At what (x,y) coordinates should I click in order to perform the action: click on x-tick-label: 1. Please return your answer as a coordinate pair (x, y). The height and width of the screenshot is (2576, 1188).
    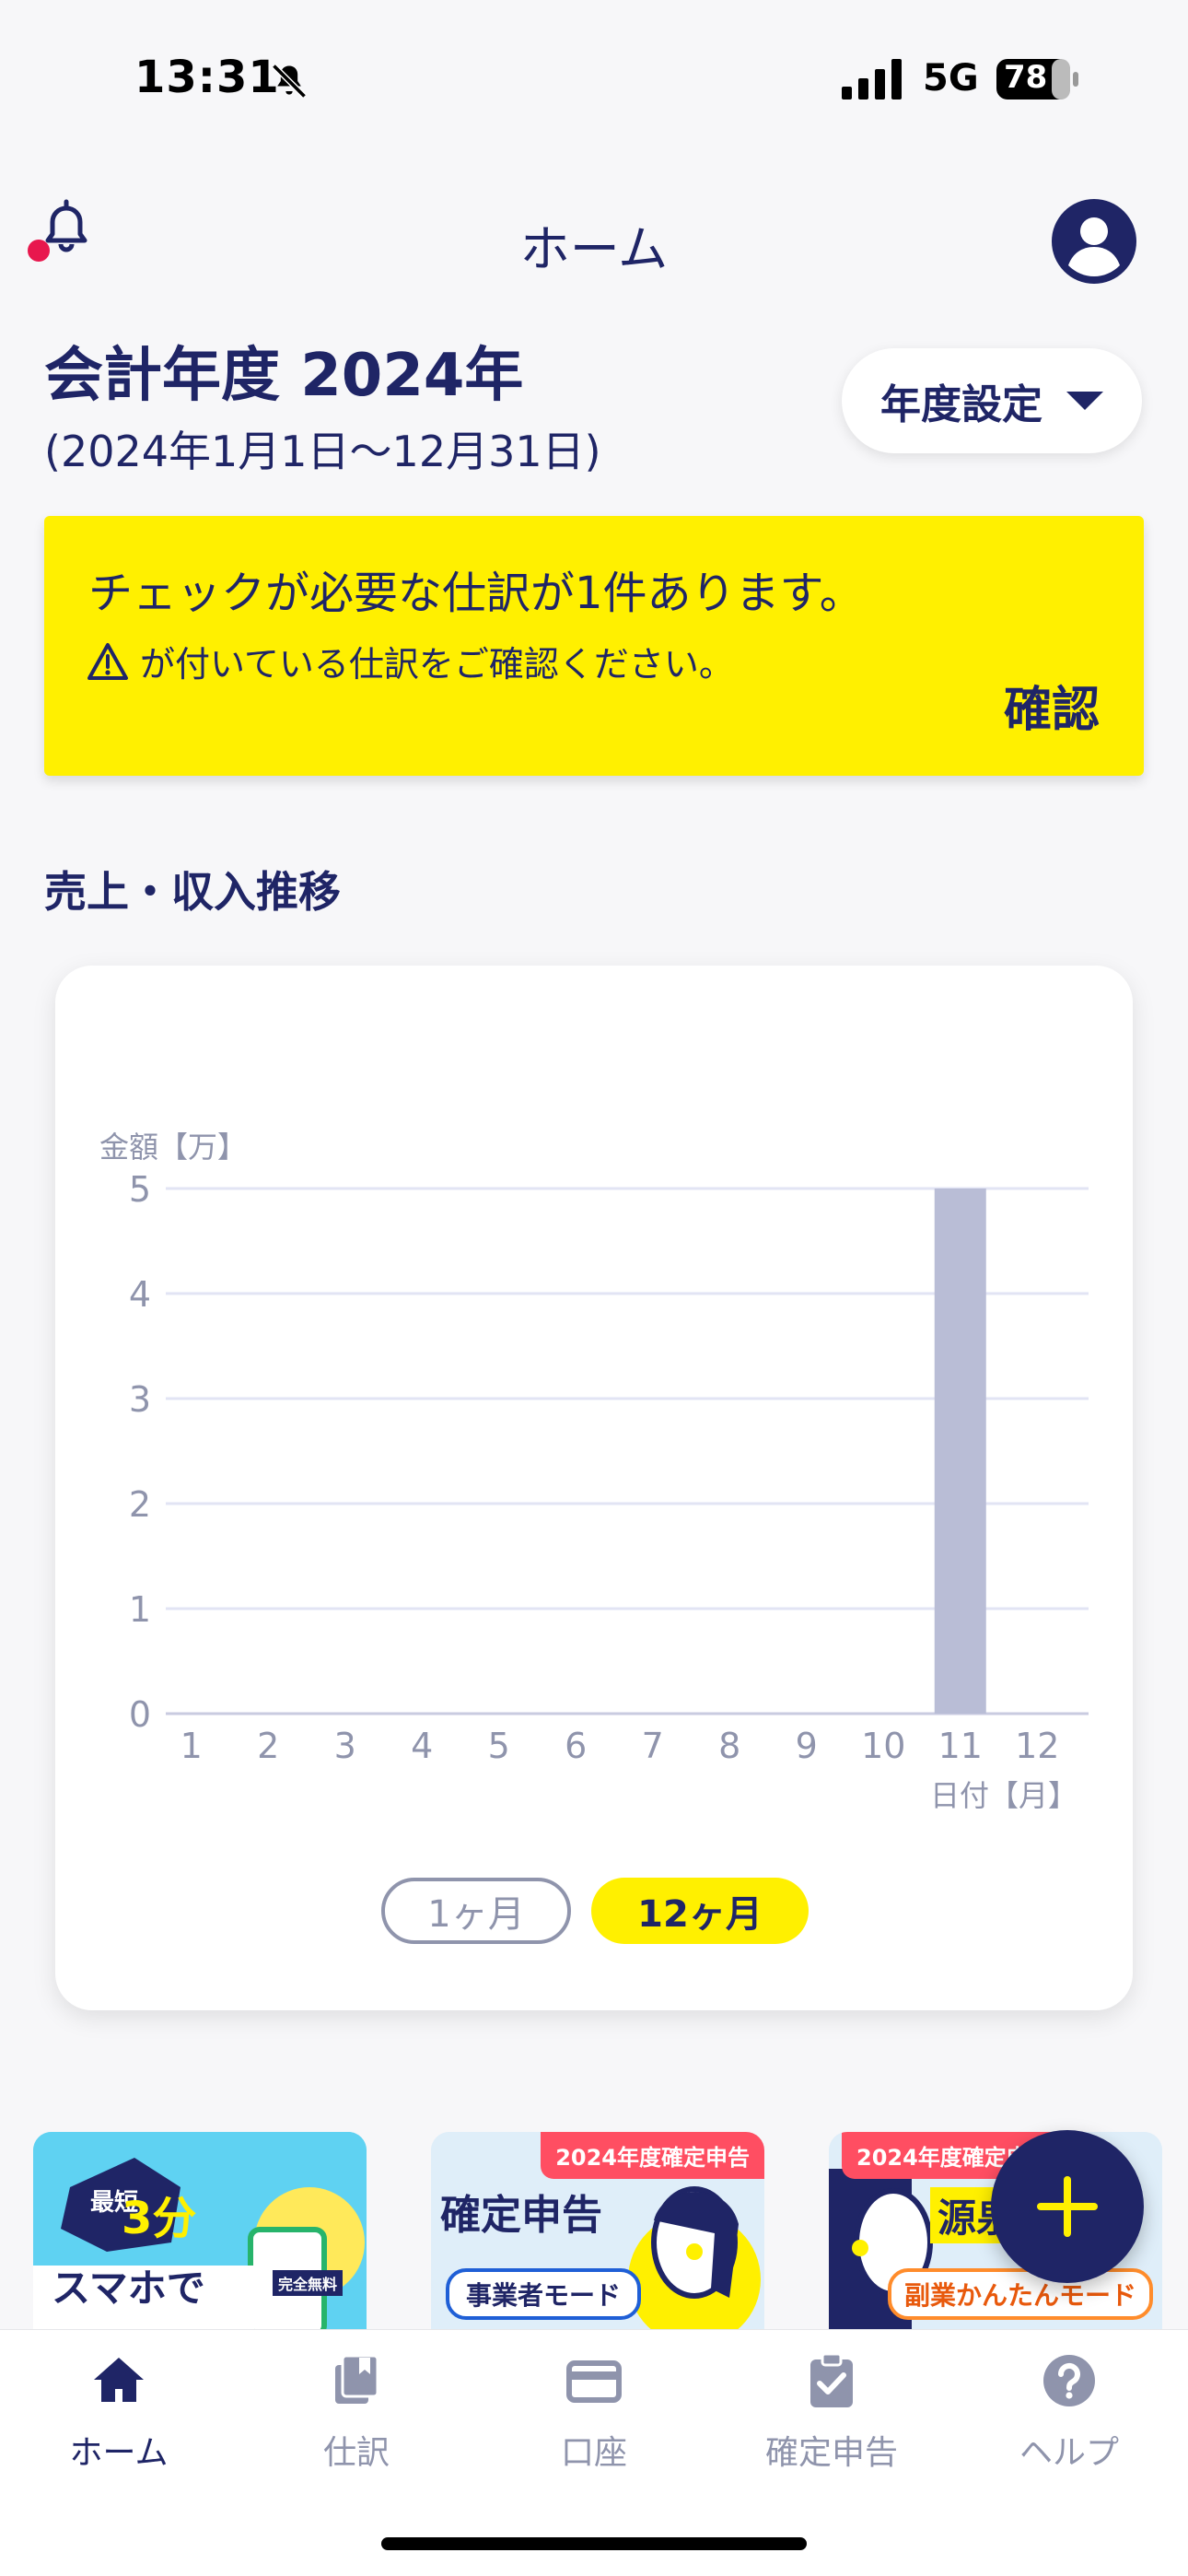
    Looking at the image, I should click on (192, 1746).